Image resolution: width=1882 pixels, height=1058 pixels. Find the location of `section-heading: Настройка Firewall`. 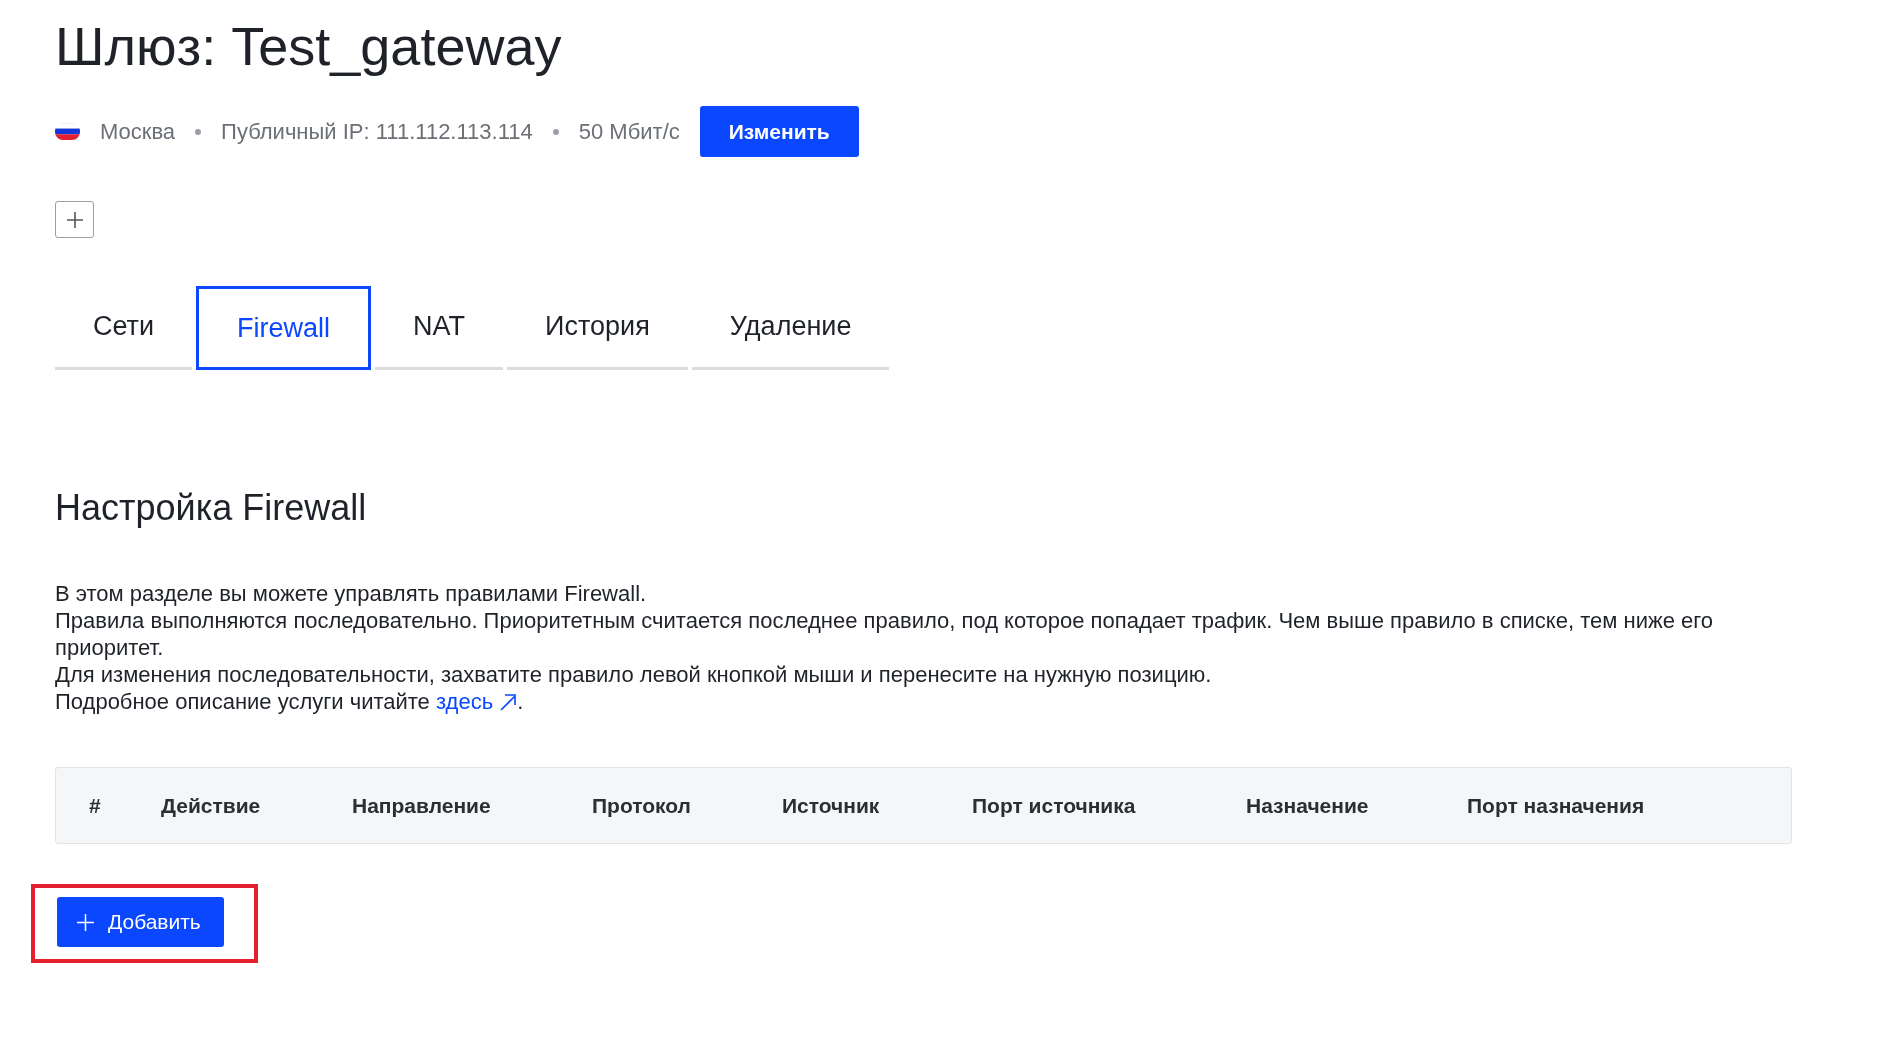

section-heading: Настройка Firewall is located at coordinates (211, 508).